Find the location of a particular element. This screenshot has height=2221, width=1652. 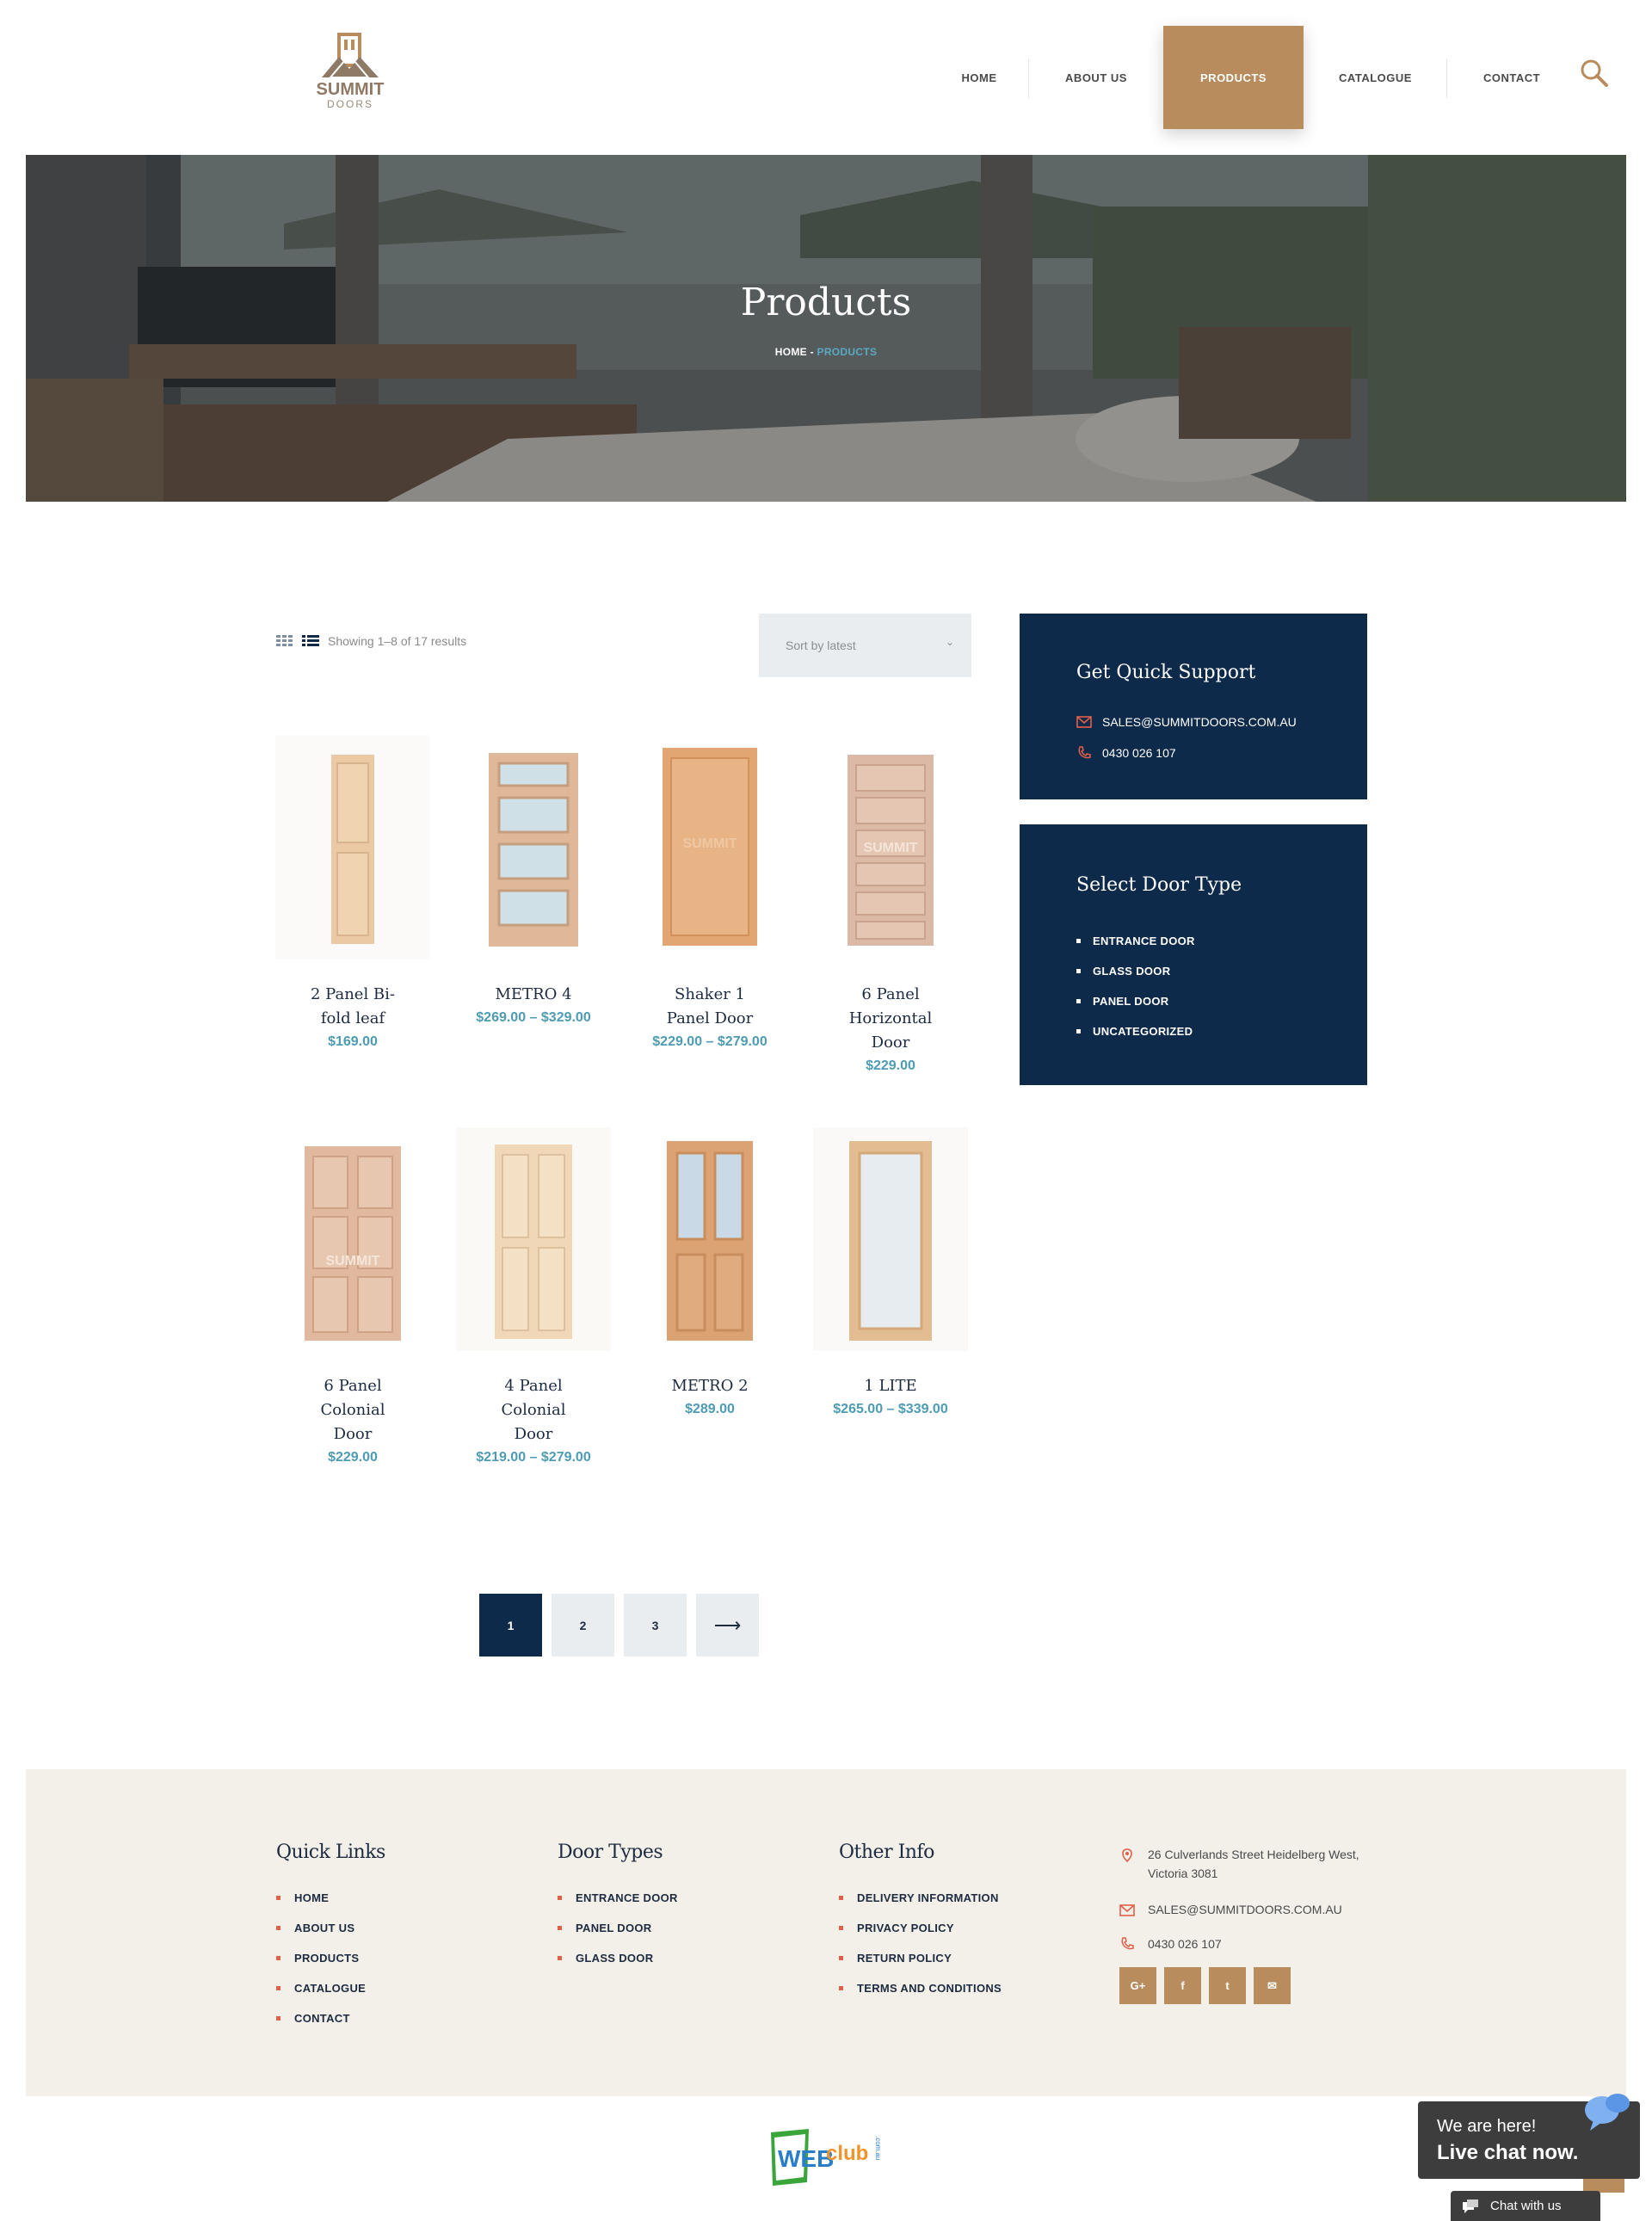

footer-link-privacy: PRIVACY POLICY is located at coordinates (920, 1928).